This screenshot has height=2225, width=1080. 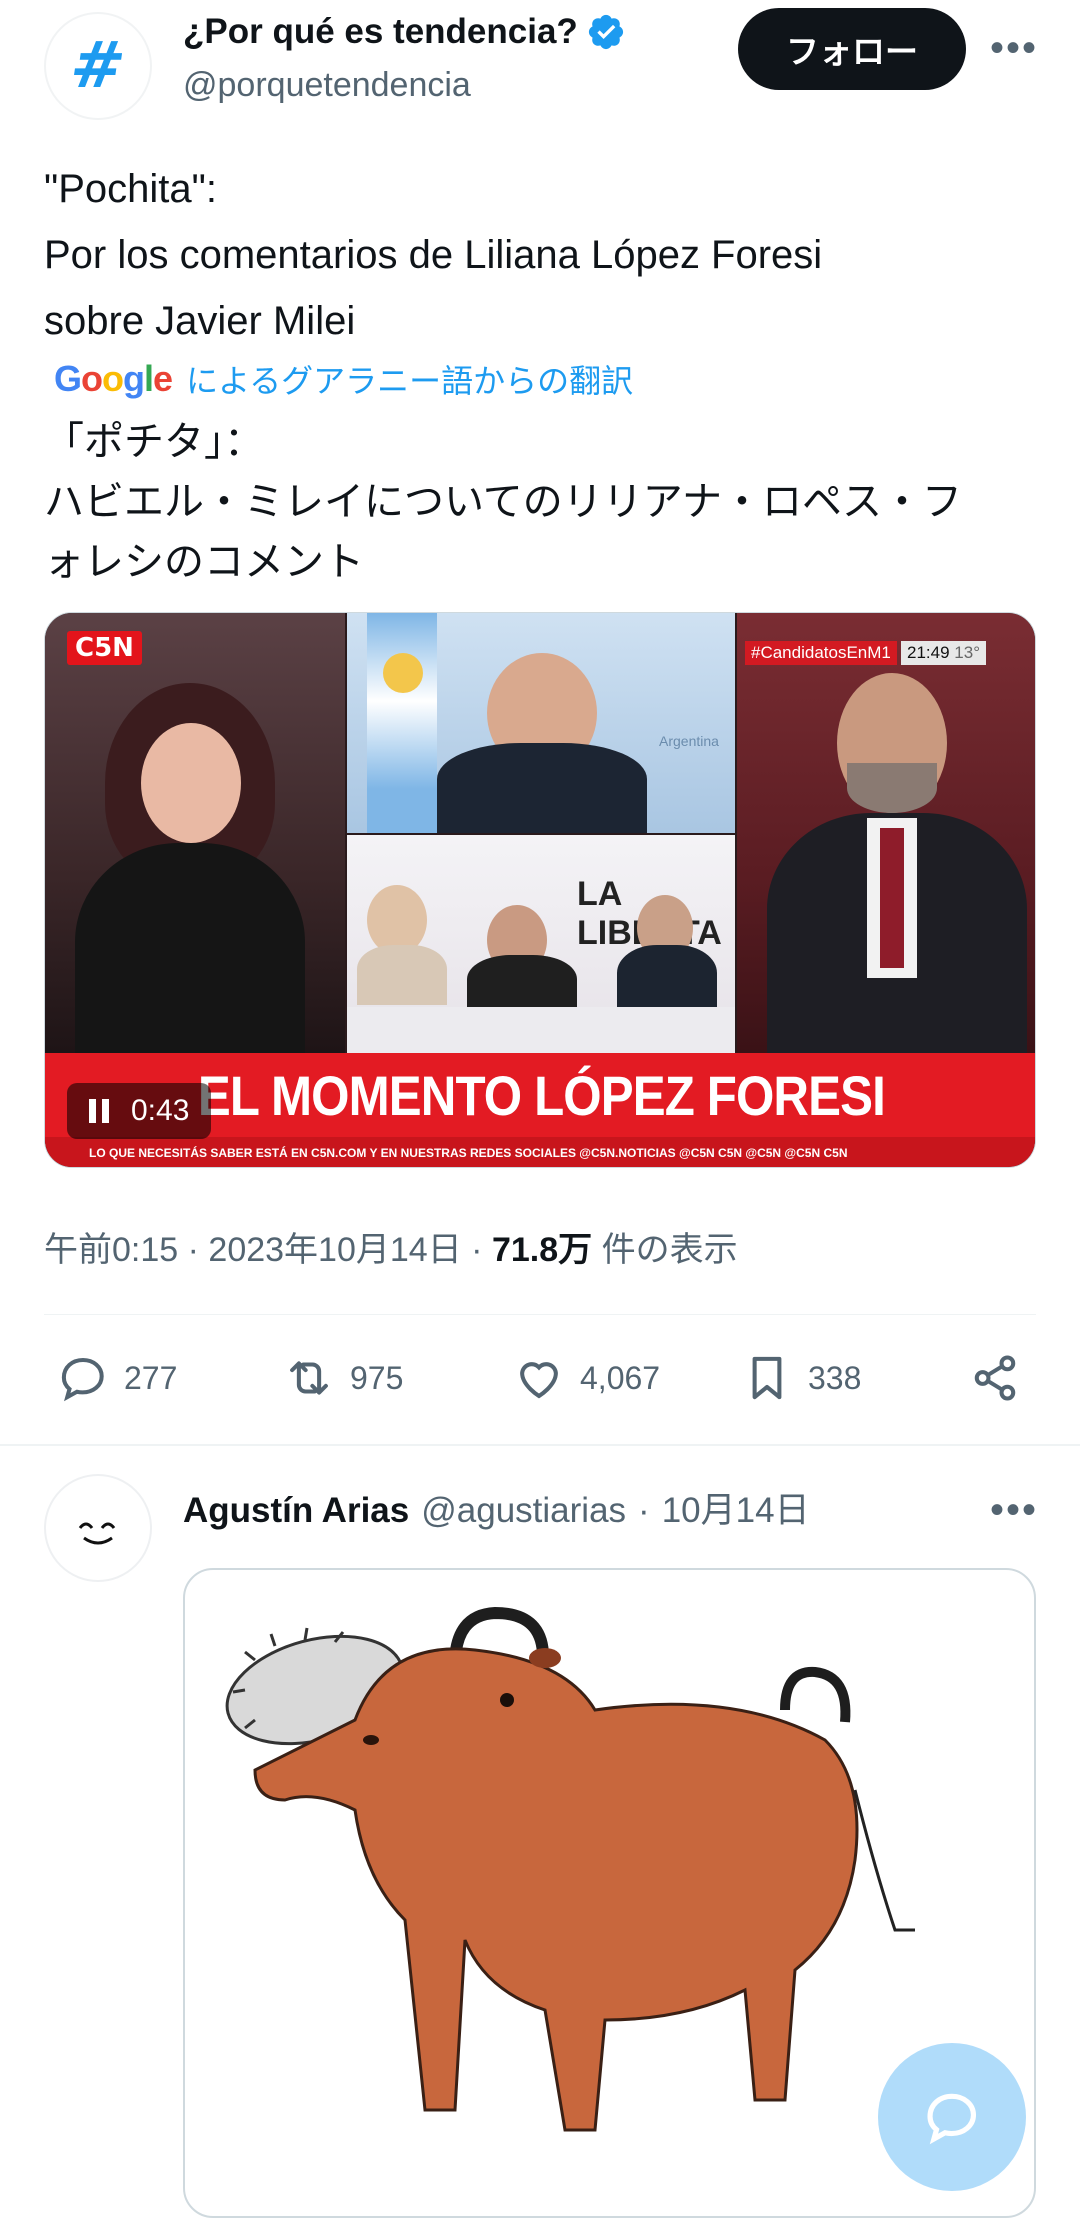 I want to click on reply-count: 277, so click(x=151, y=1377).